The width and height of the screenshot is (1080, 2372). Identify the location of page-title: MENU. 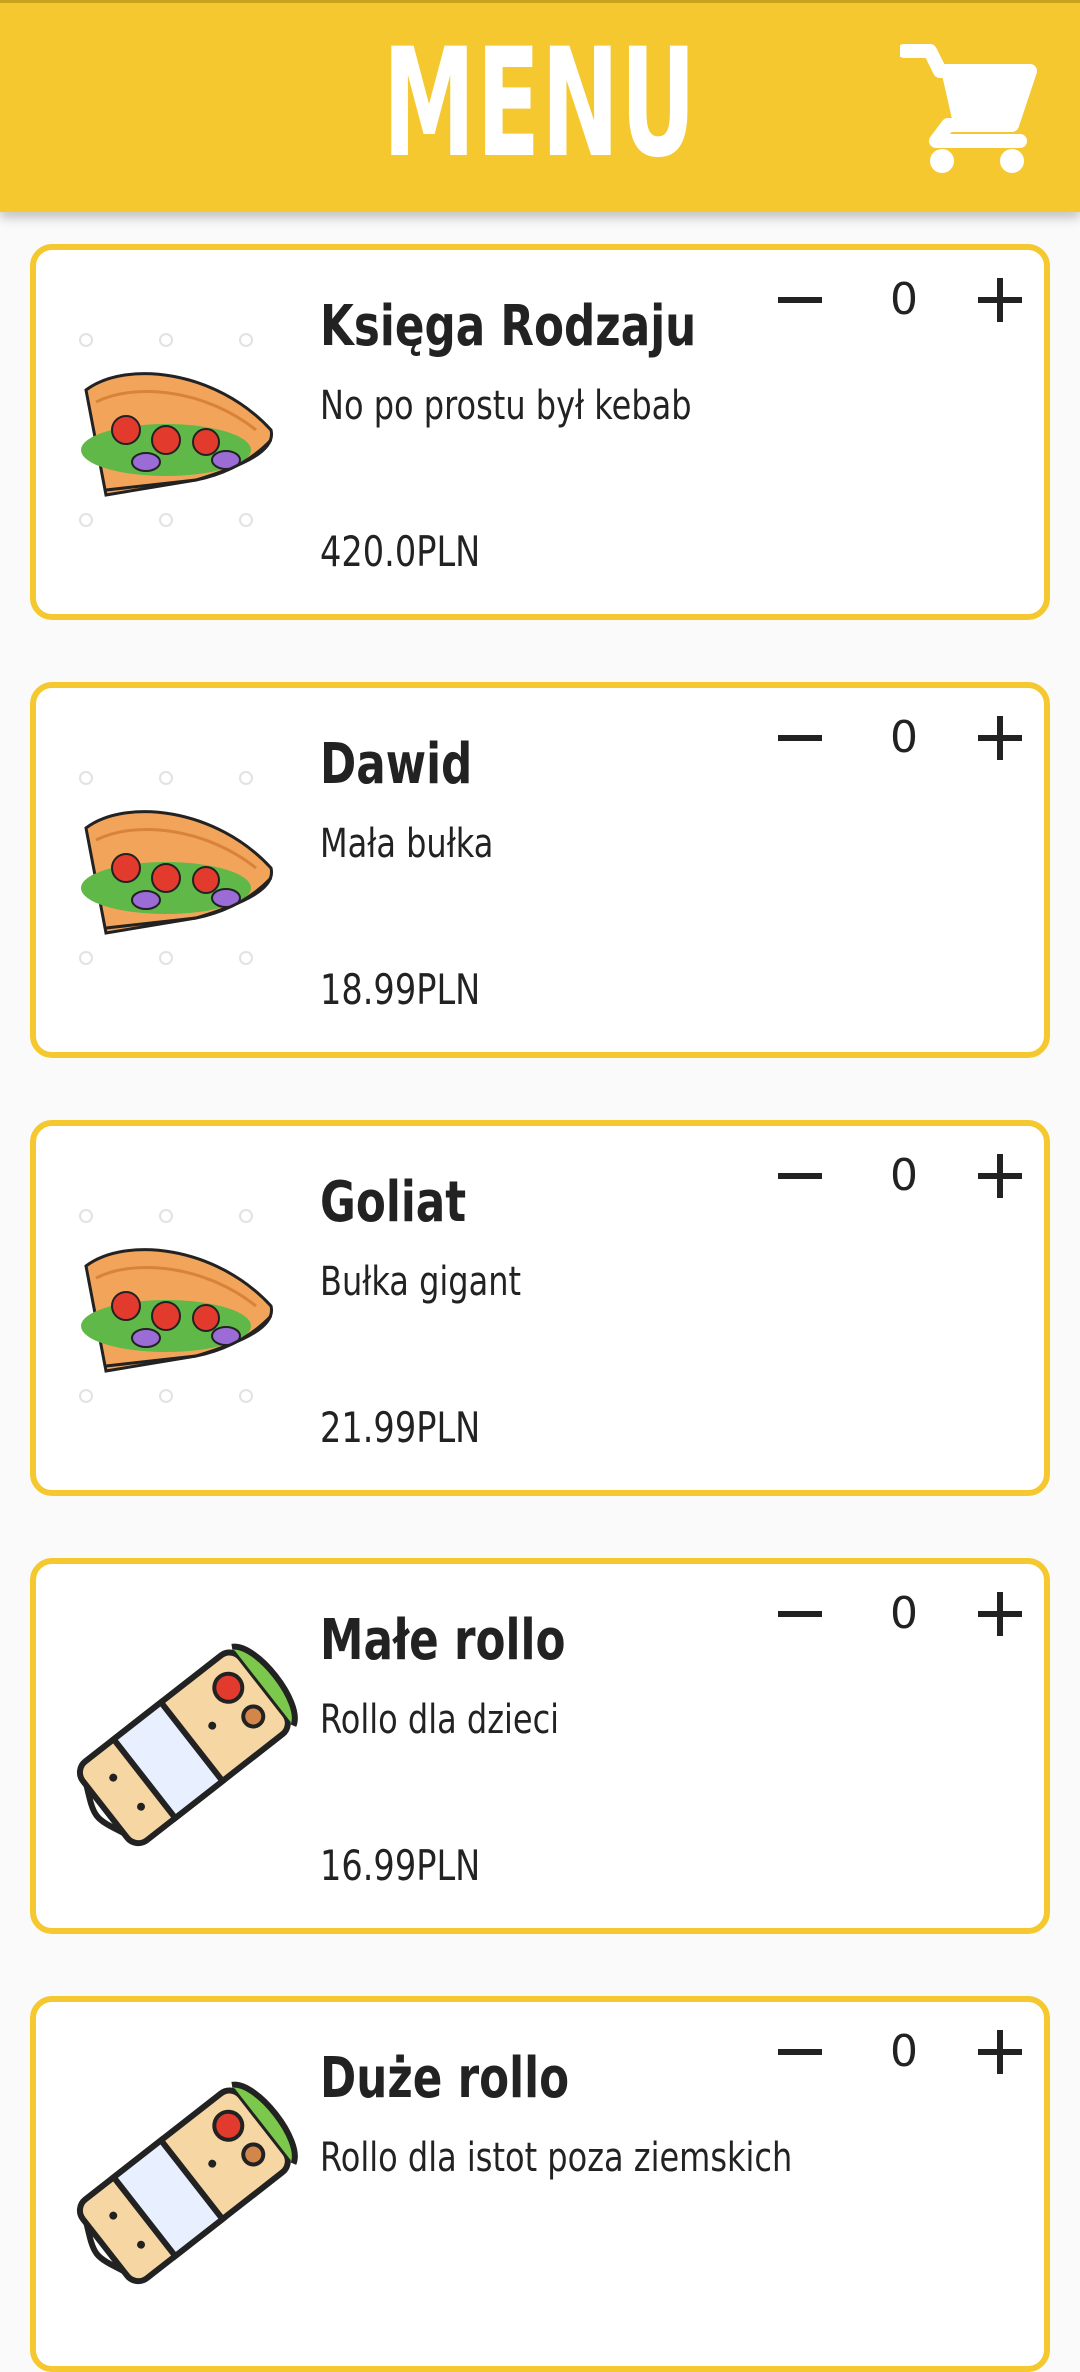
(540, 104).